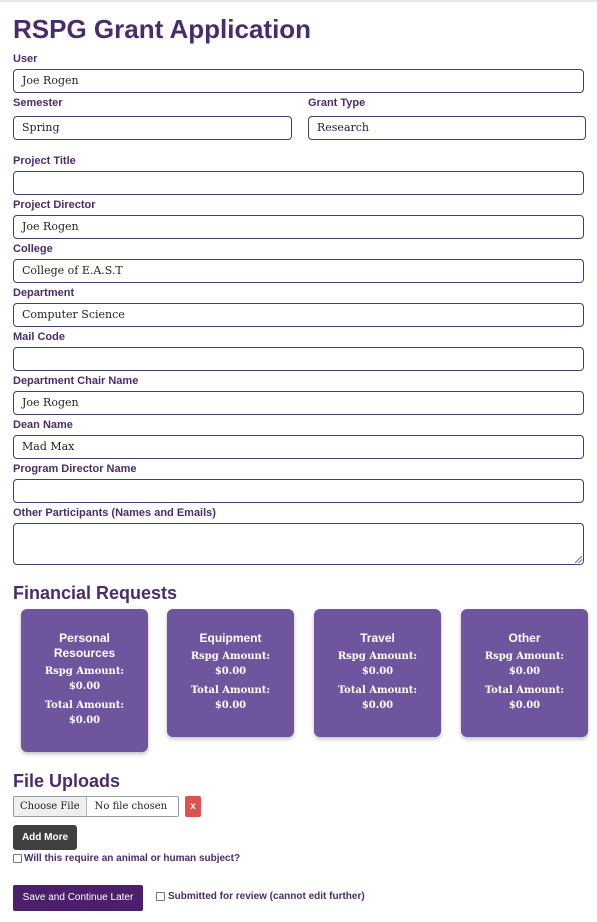 This screenshot has height=922, width=597. I want to click on resize-grip-icon, so click(578, 559).